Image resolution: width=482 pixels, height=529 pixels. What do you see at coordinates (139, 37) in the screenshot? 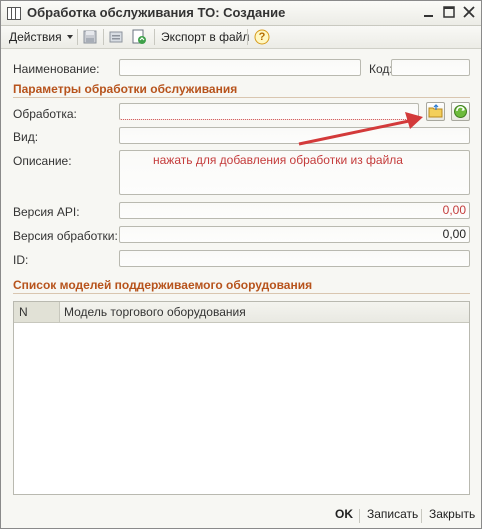
I see `refresh-document-icon` at bounding box center [139, 37].